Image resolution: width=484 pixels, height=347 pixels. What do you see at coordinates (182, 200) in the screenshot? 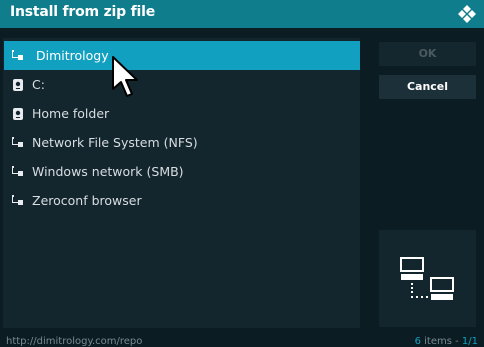
I see `list-item-zeroconf: Zeroconf browser` at bounding box center [182, 200].